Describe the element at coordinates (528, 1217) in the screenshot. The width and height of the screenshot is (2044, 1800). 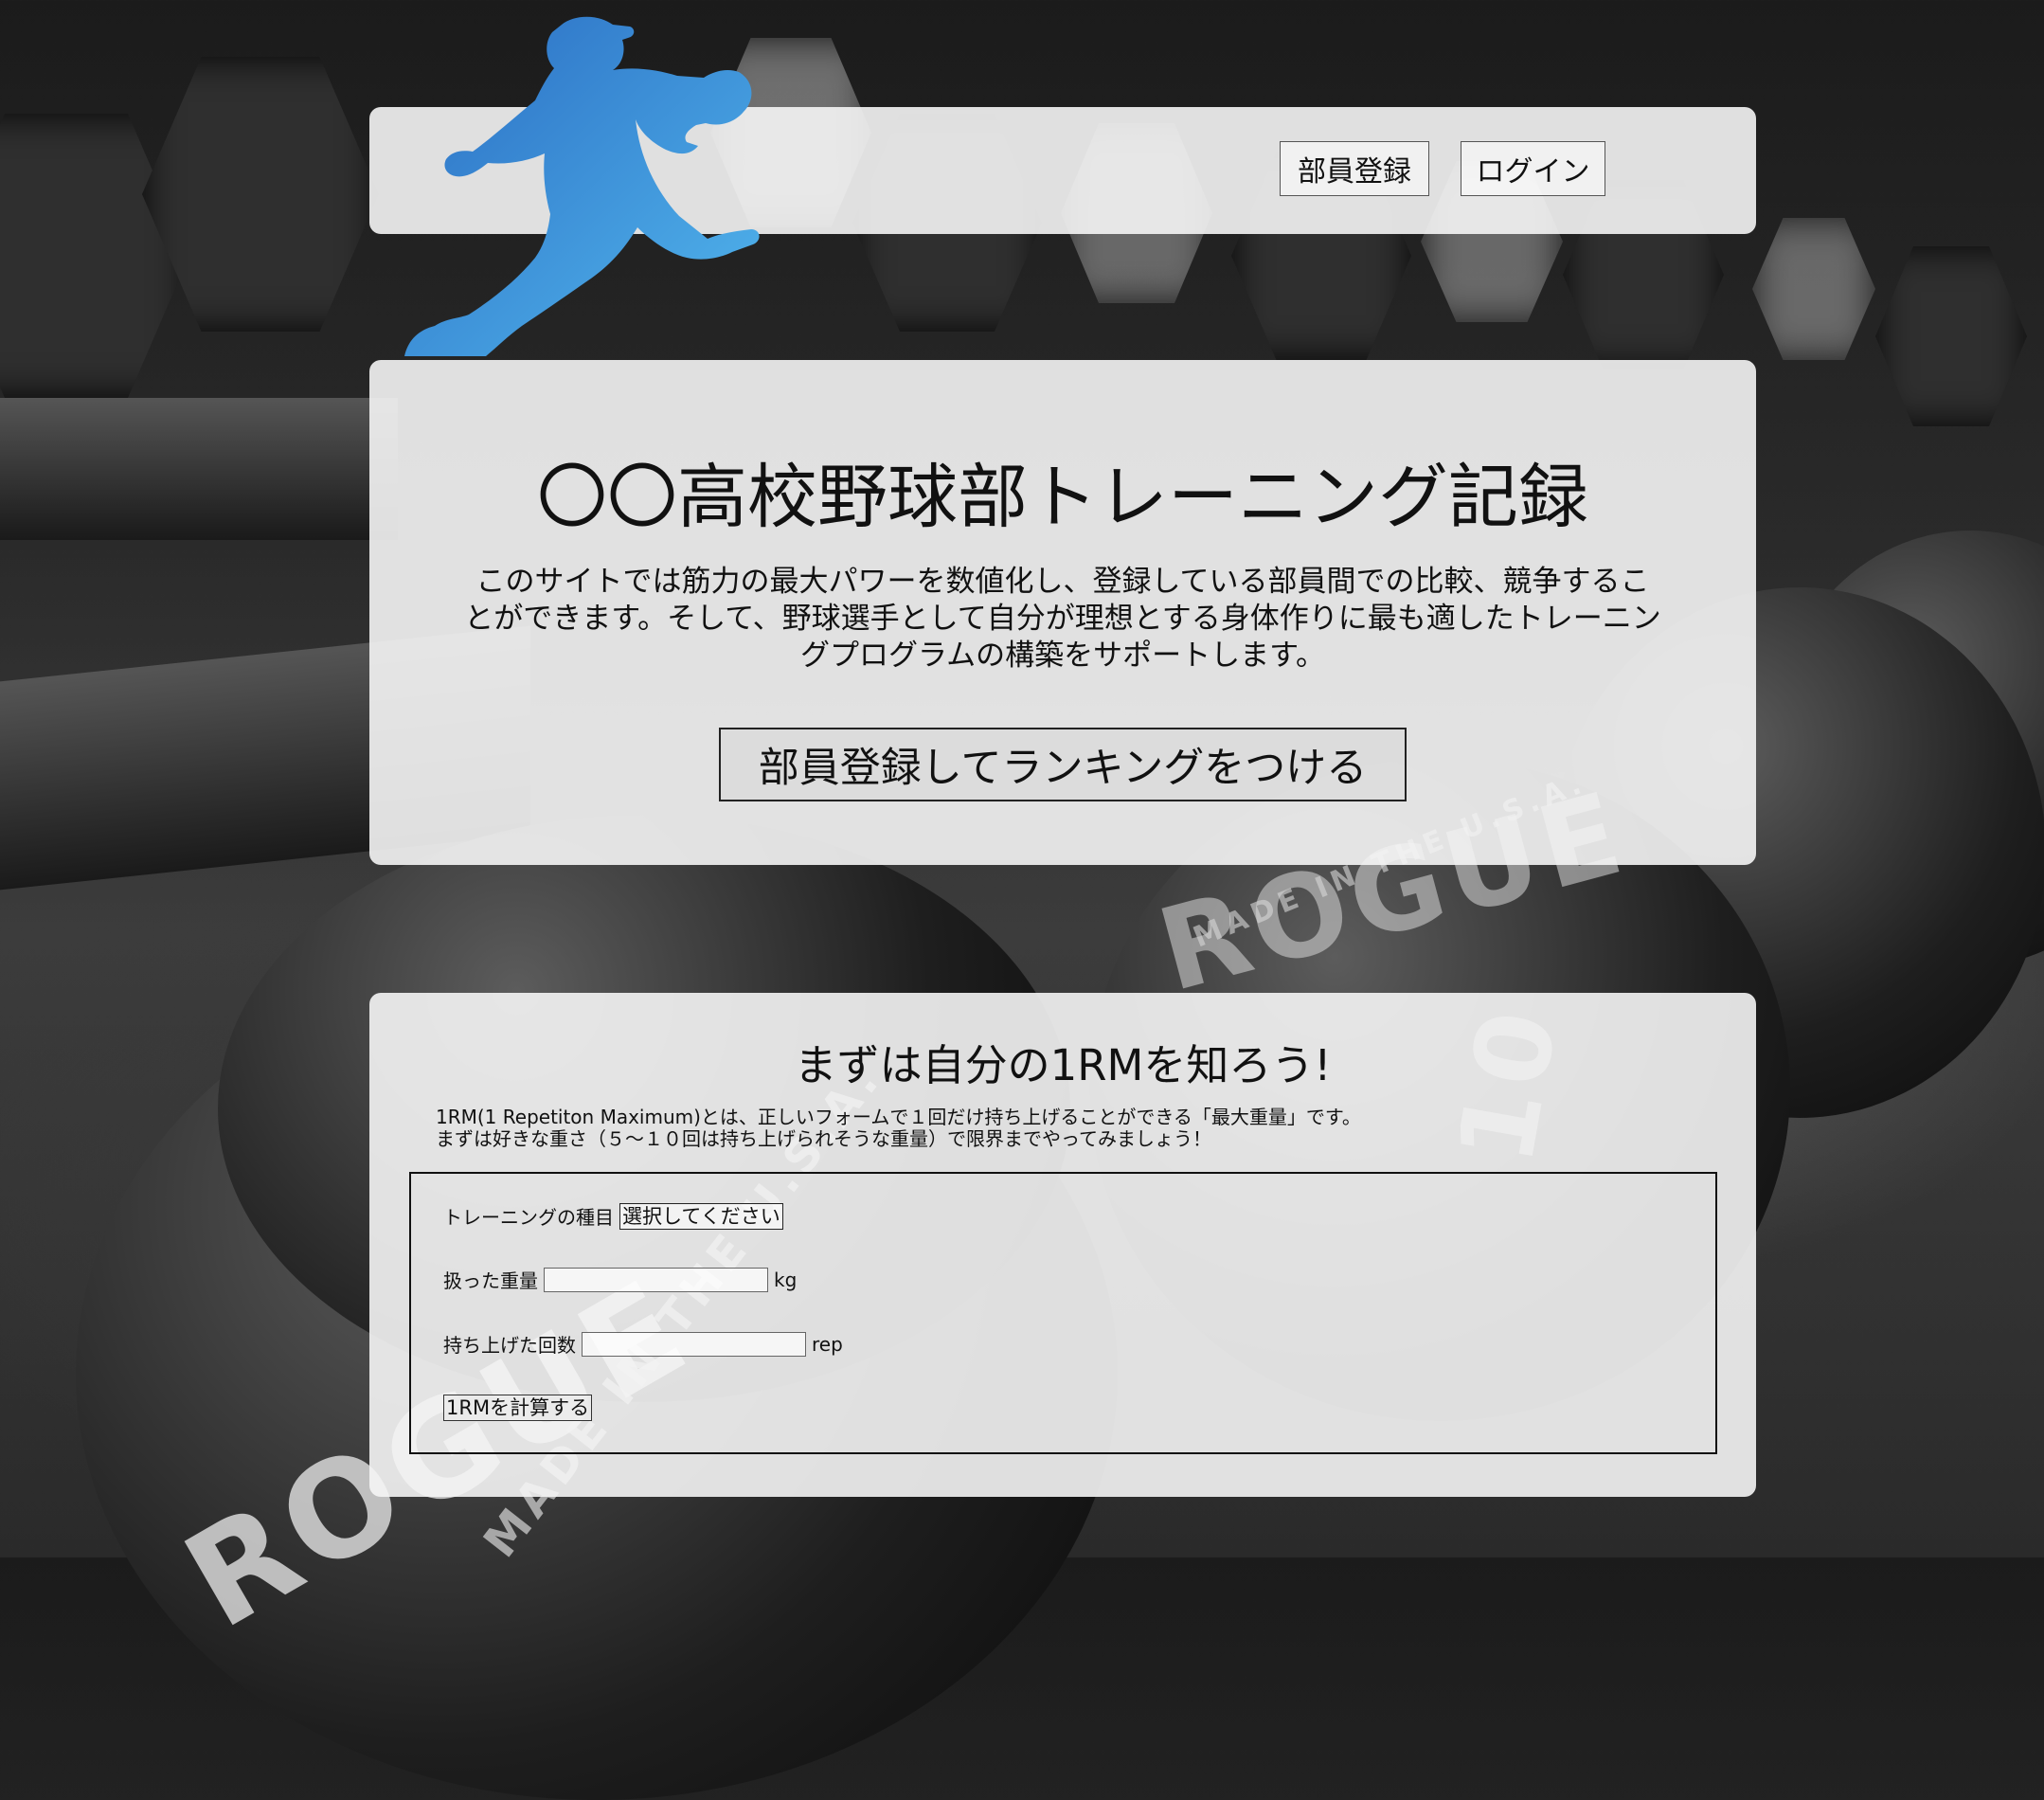
I see `exercise-type-label: トレーニングの種目` at that location.